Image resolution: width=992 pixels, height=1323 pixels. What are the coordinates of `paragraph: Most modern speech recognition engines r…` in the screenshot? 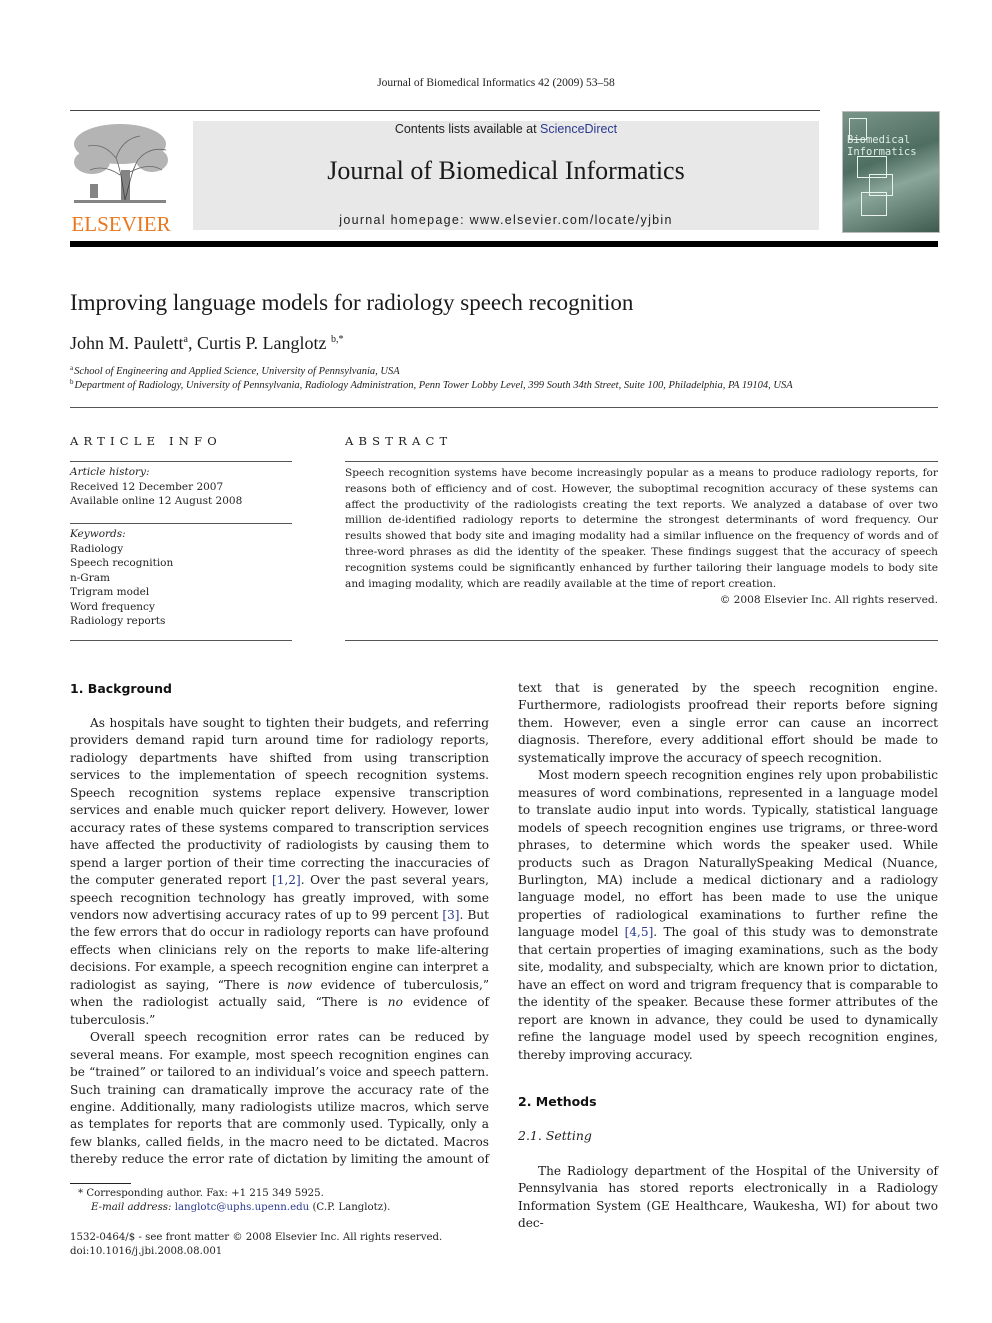 It's located at (728, 915).